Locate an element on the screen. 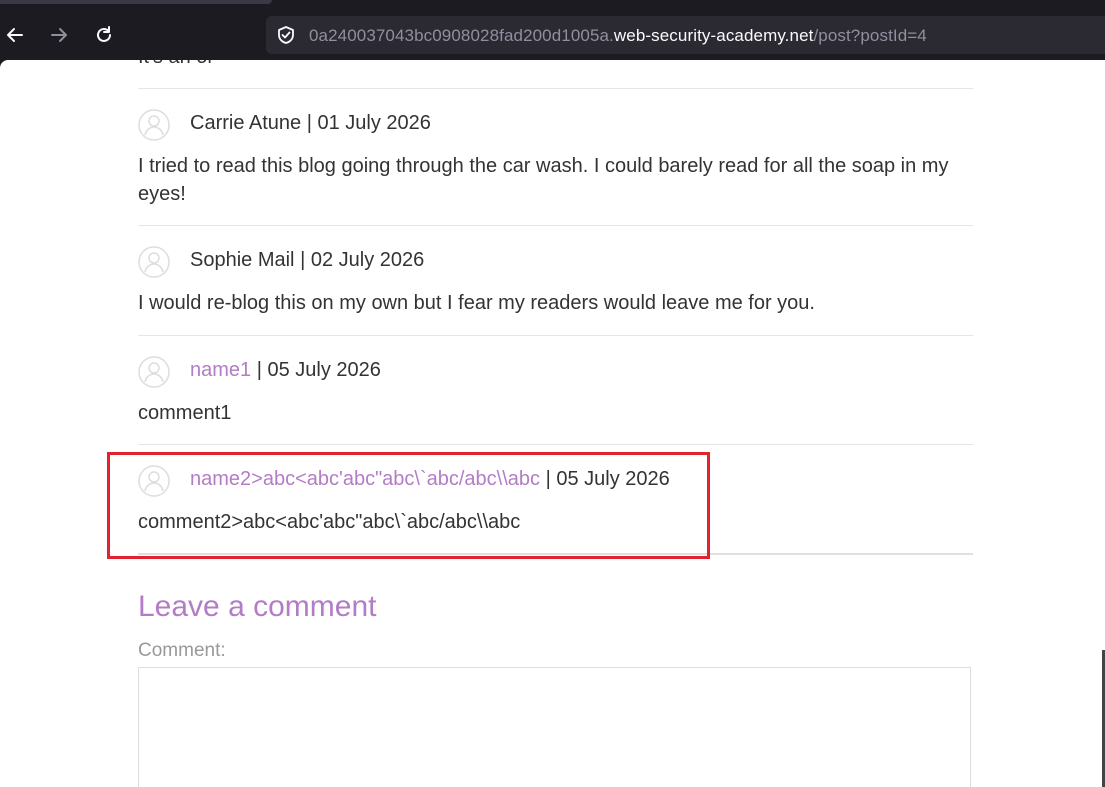 This screenshot has width=1105, height=787. comment-text: comment1 is located at coordinates (185, 413).